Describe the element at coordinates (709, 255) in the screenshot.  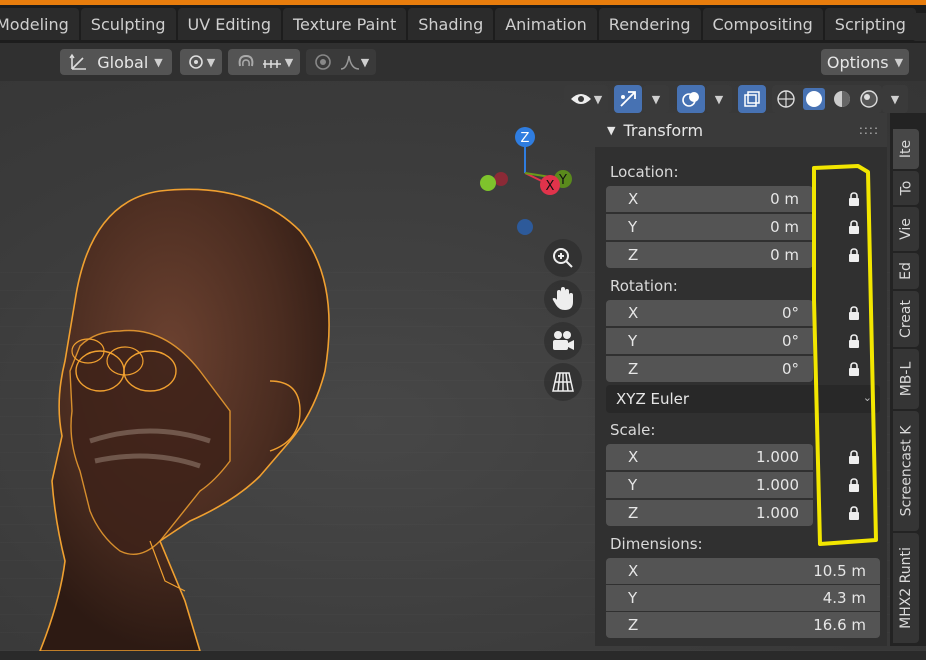
I see `location-z-field: Z 0 m` at that location.